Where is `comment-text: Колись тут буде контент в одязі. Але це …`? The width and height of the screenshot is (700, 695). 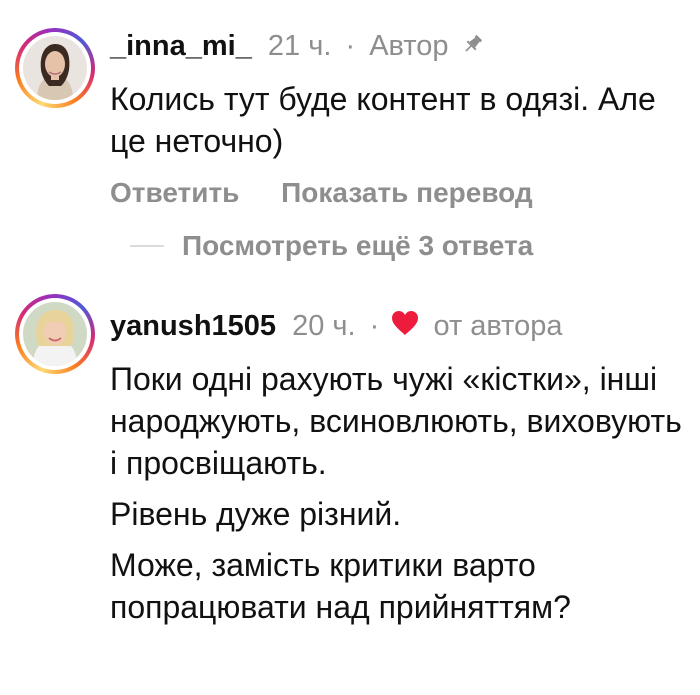
comment-text: Колись тут буде контент в одязі. Але це … is located at coordinates (400, 124).